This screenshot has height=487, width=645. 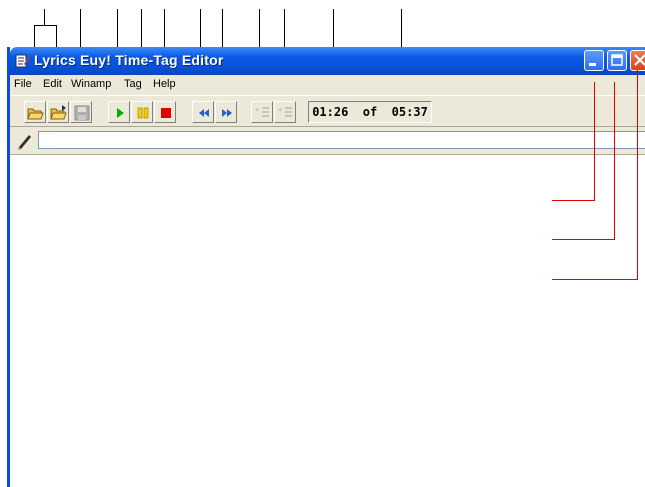 I want to click on stop-icon, so click(x=166, y=113).